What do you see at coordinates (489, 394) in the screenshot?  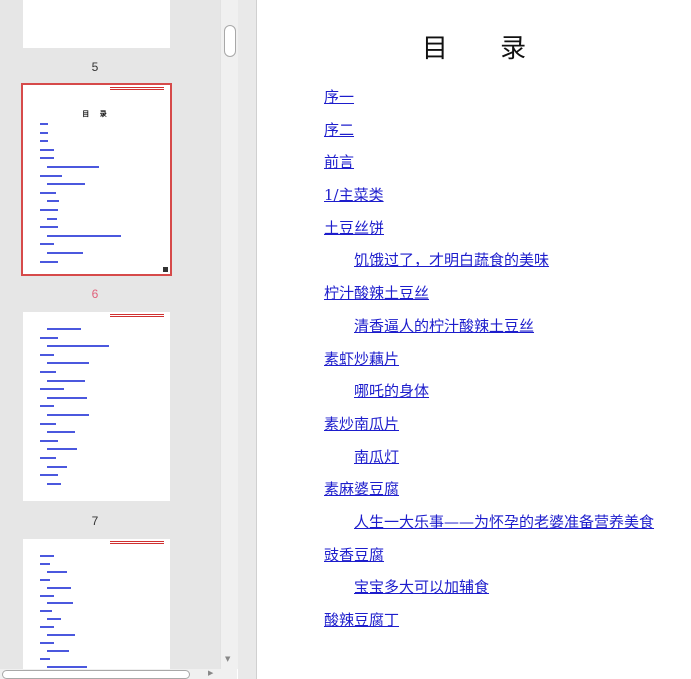 I see `toc-item: 哪吒的身体` at bounding box center [489, 394].